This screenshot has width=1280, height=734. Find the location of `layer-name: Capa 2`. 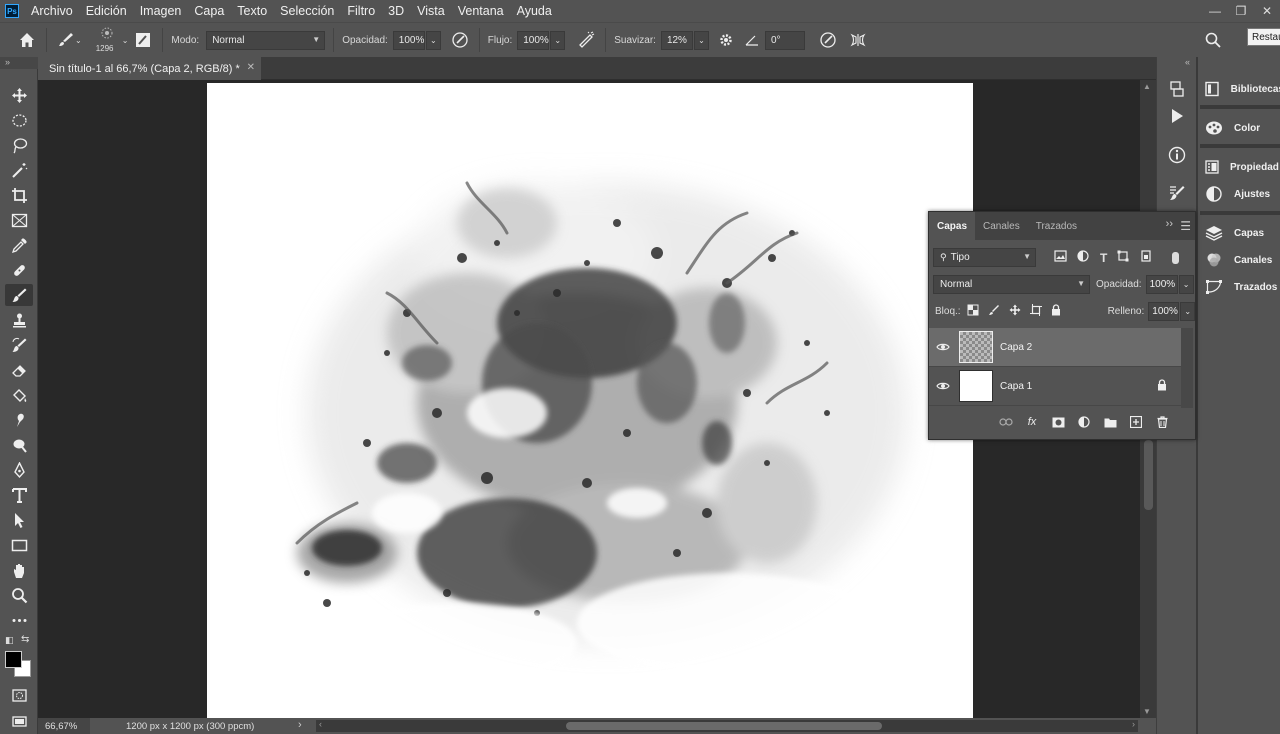

layer-name: Capa 2 is located at coordinates (1016, 347).